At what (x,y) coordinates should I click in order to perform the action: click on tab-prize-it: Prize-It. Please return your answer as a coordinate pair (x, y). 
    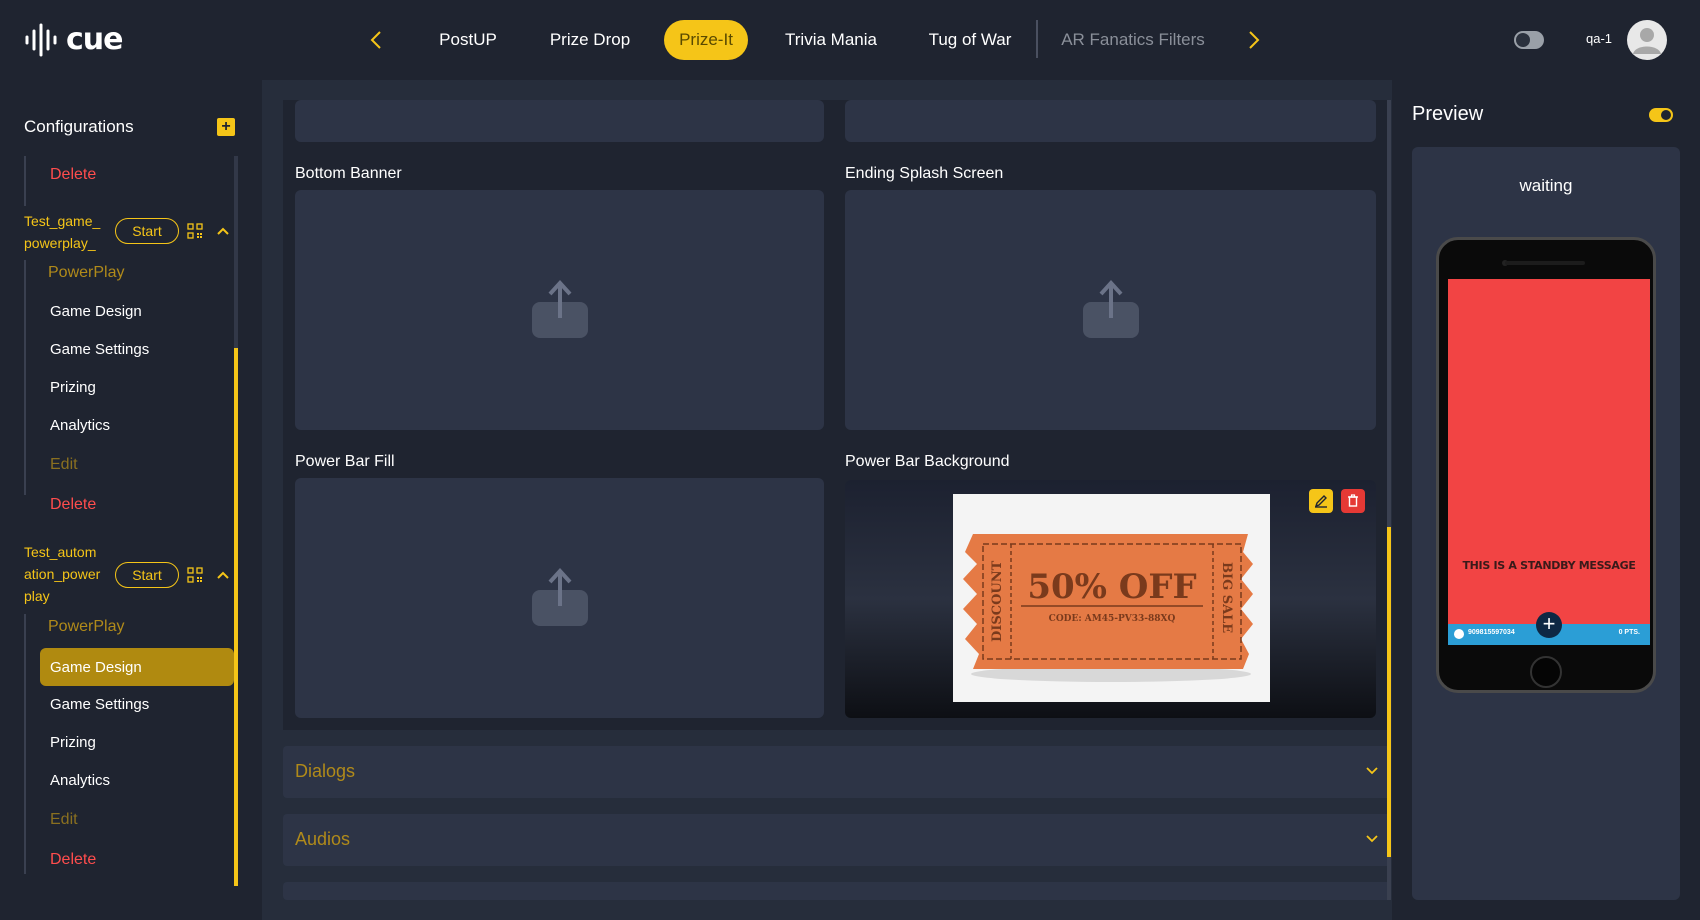
    Looking at the image, I should click on (706, 40).